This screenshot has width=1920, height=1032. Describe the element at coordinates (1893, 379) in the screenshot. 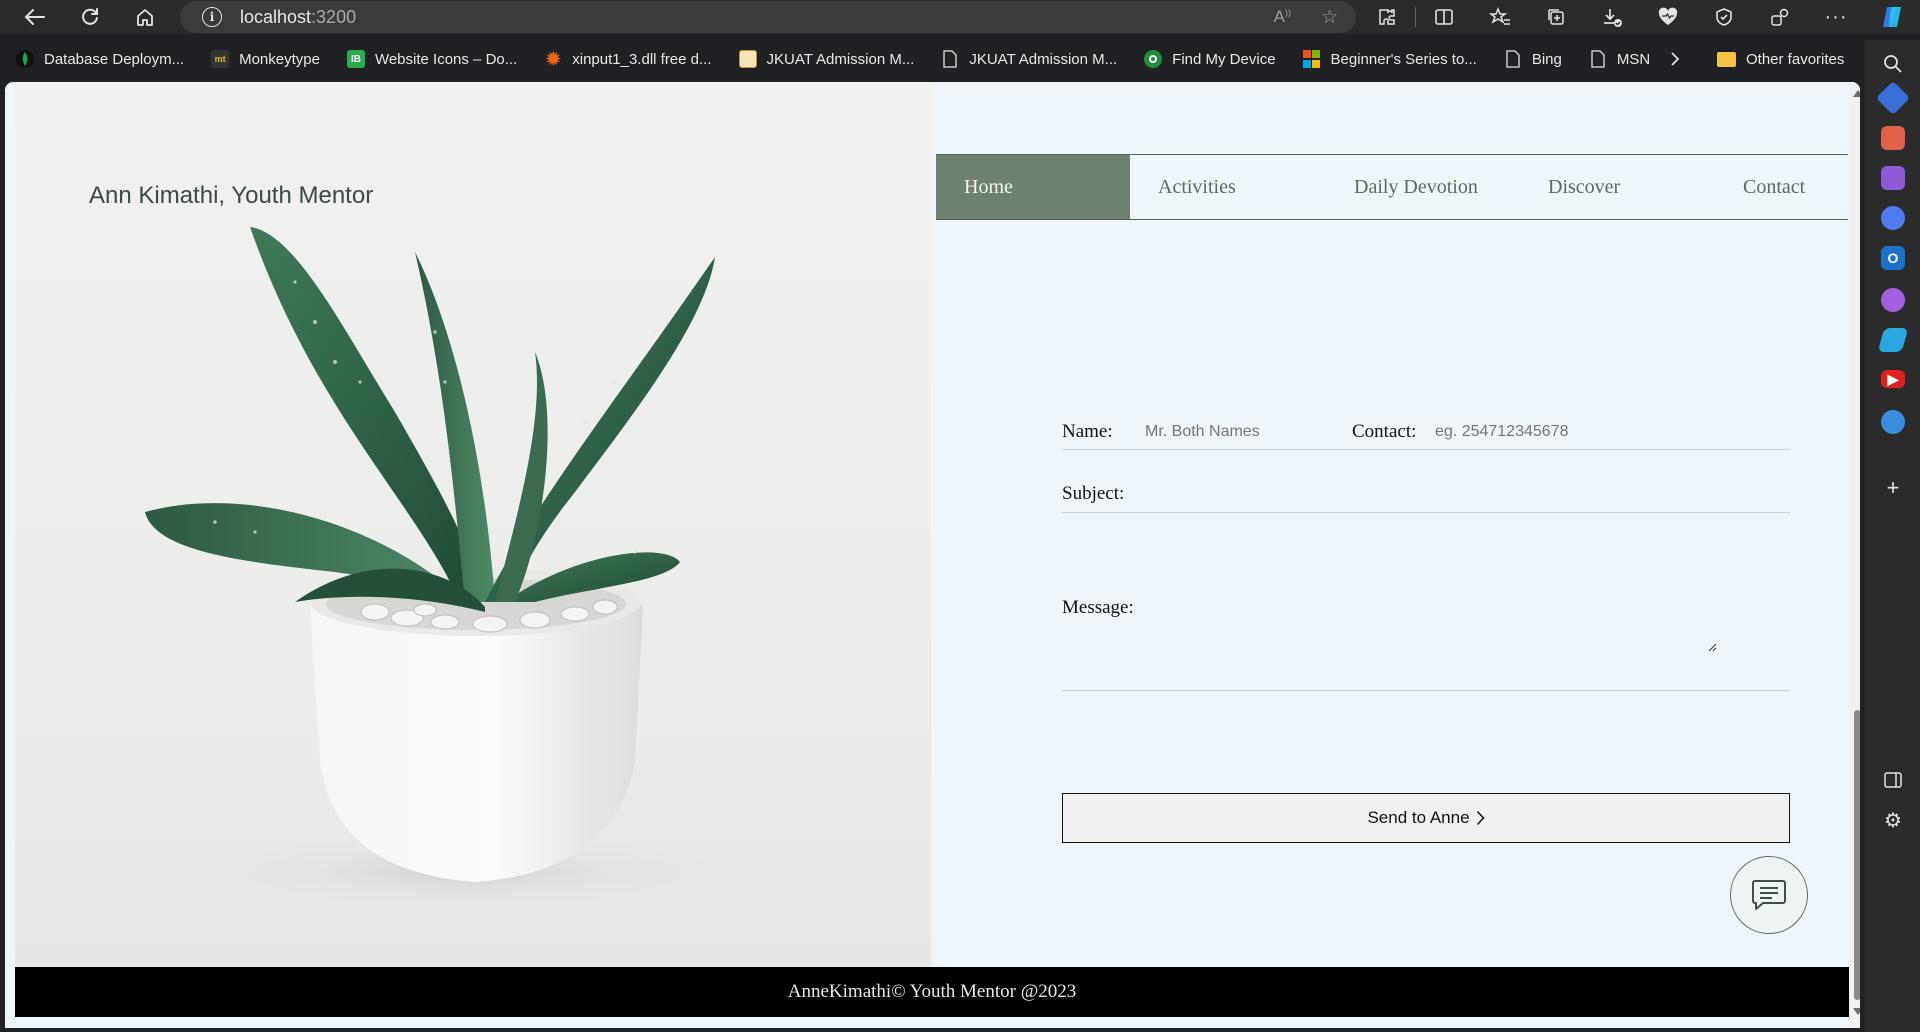

I see `youtube-icon: ▶` at that location.